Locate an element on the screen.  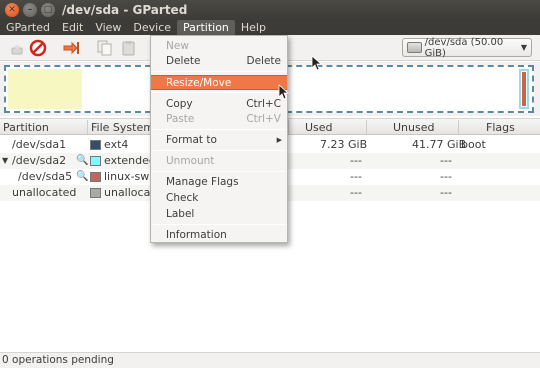
flags-value: boot is located at coordinates (473, 144).